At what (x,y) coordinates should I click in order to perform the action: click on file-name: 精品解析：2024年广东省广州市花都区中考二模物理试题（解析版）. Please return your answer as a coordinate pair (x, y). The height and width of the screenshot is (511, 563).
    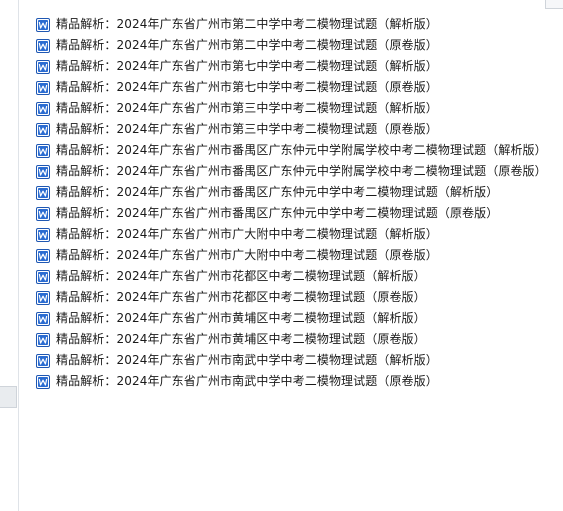
    Looking at the image, I should click on (241, 276).